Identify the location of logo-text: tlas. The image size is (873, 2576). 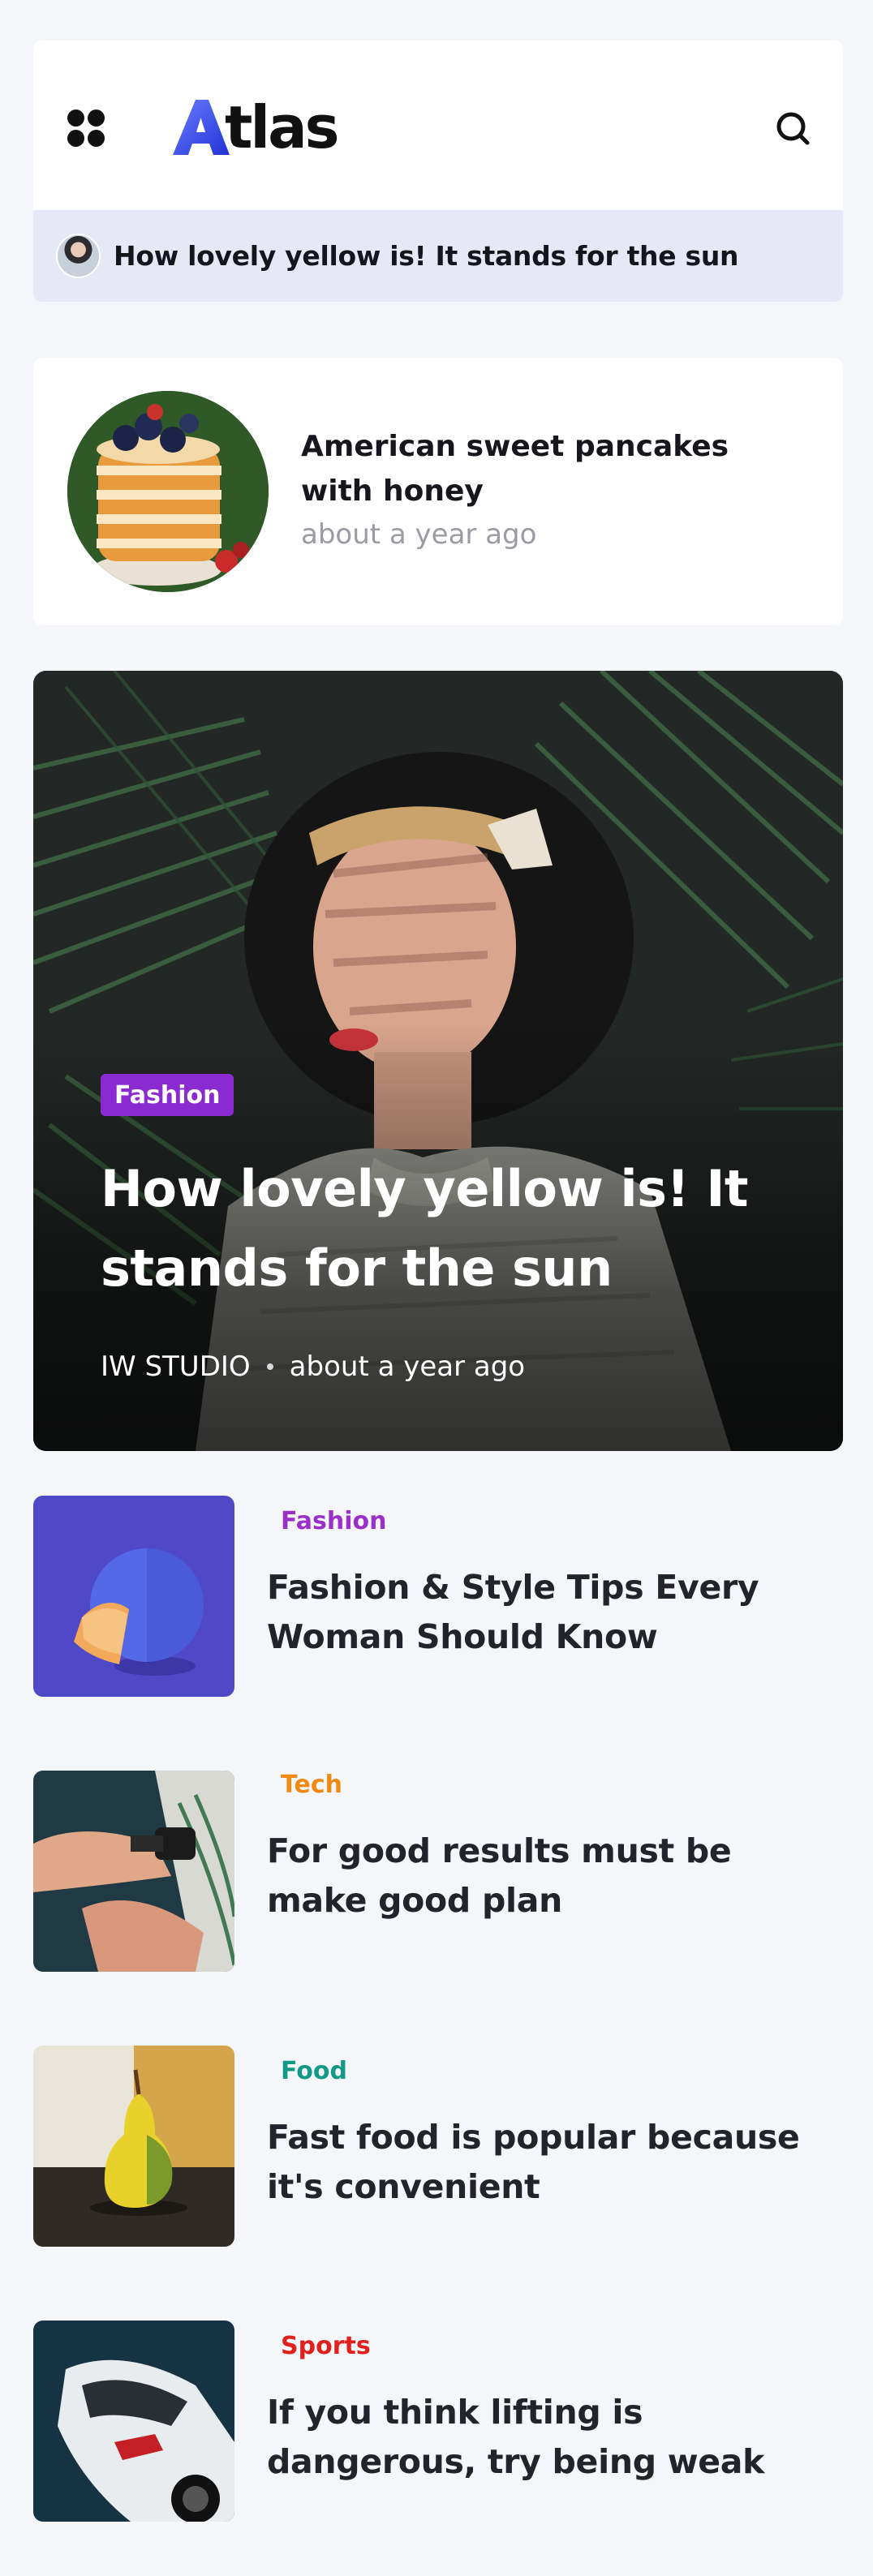
(282, 127).